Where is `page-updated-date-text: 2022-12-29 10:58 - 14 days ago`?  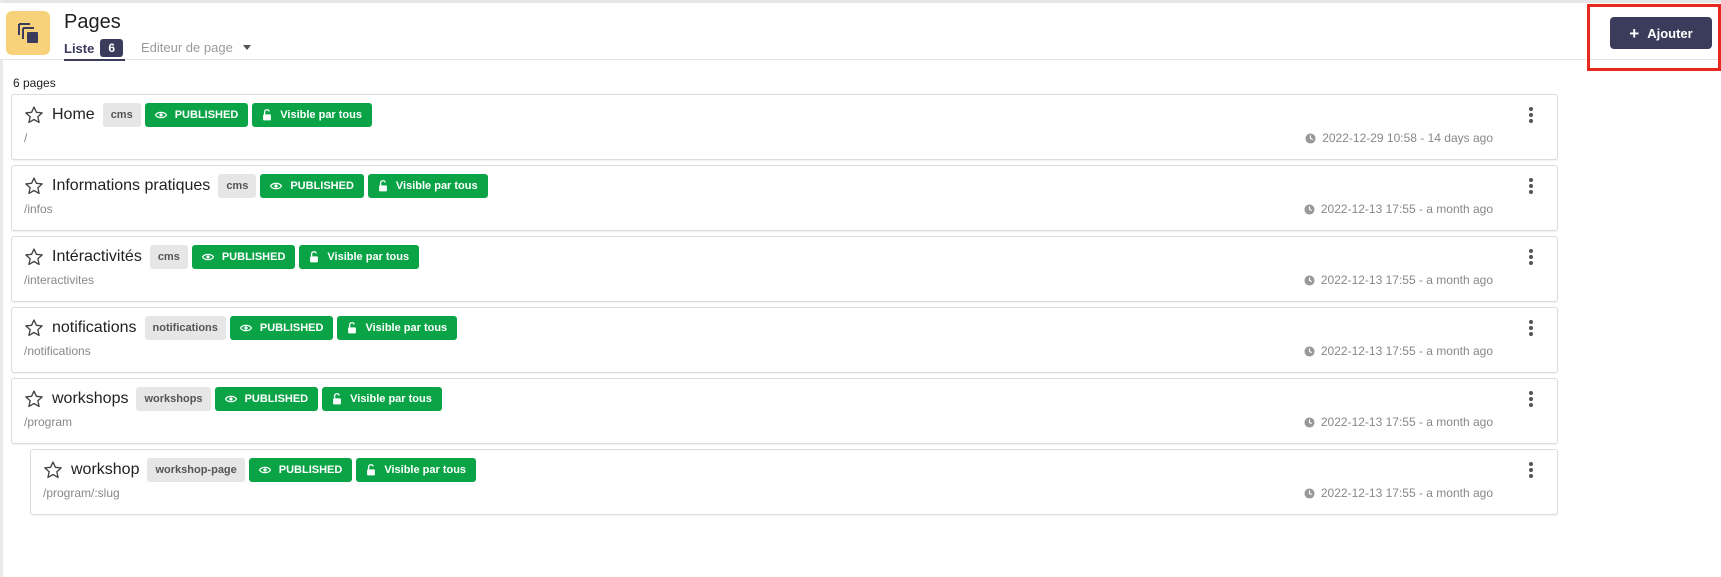
page-updated-date-text: 2022-12-29 10:58 - 14 days ago is located at coordinates (1407, 138).